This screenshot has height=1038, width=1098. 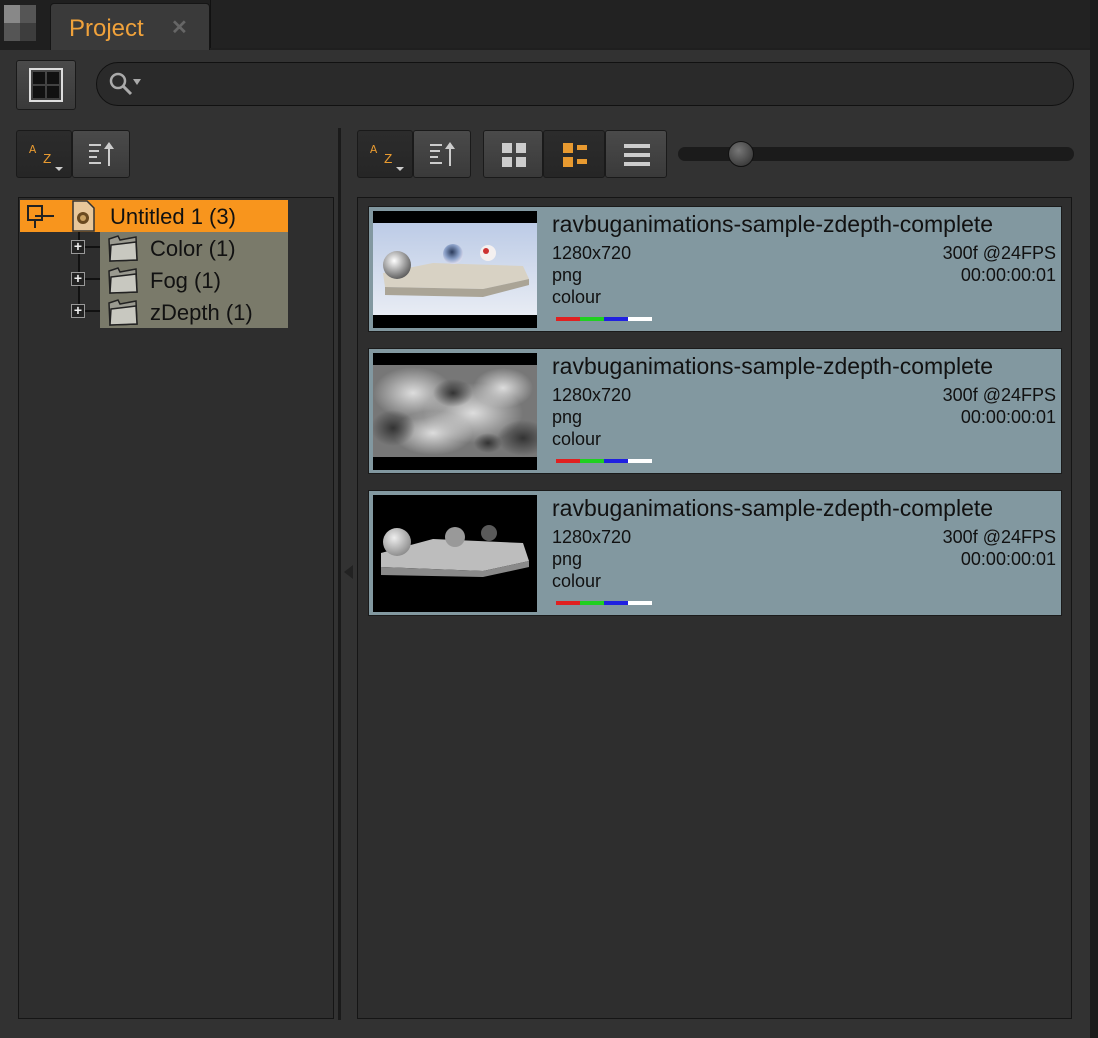 I want to click on detail-view-icon, so click(x=575, y=155).